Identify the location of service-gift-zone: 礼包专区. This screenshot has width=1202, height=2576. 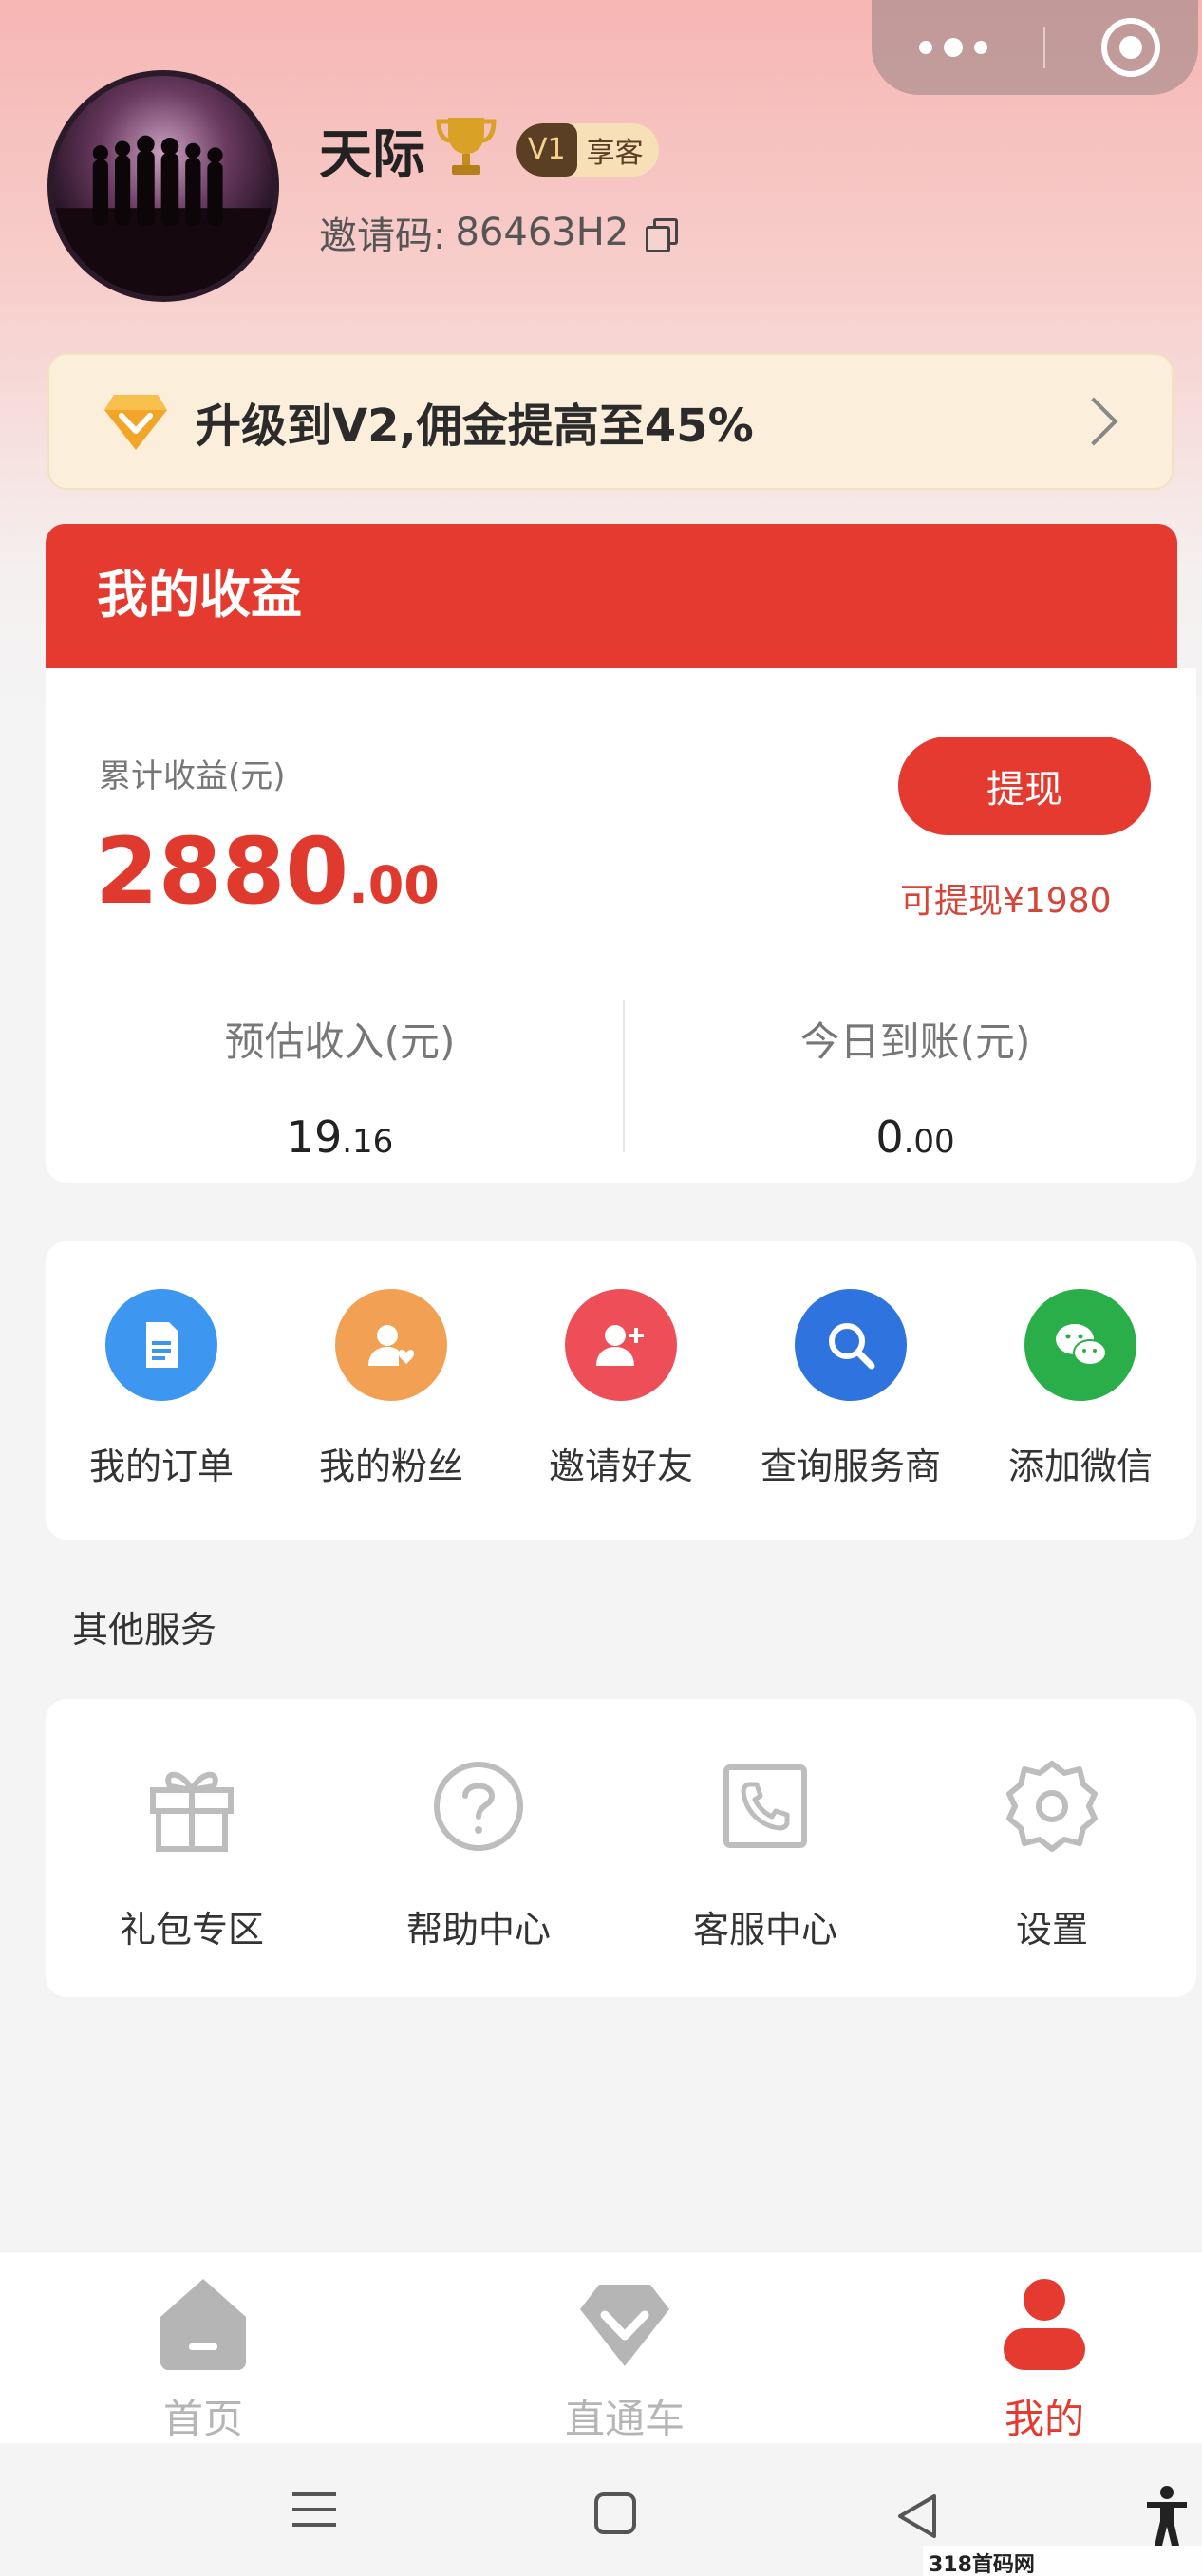
(192, 1851).